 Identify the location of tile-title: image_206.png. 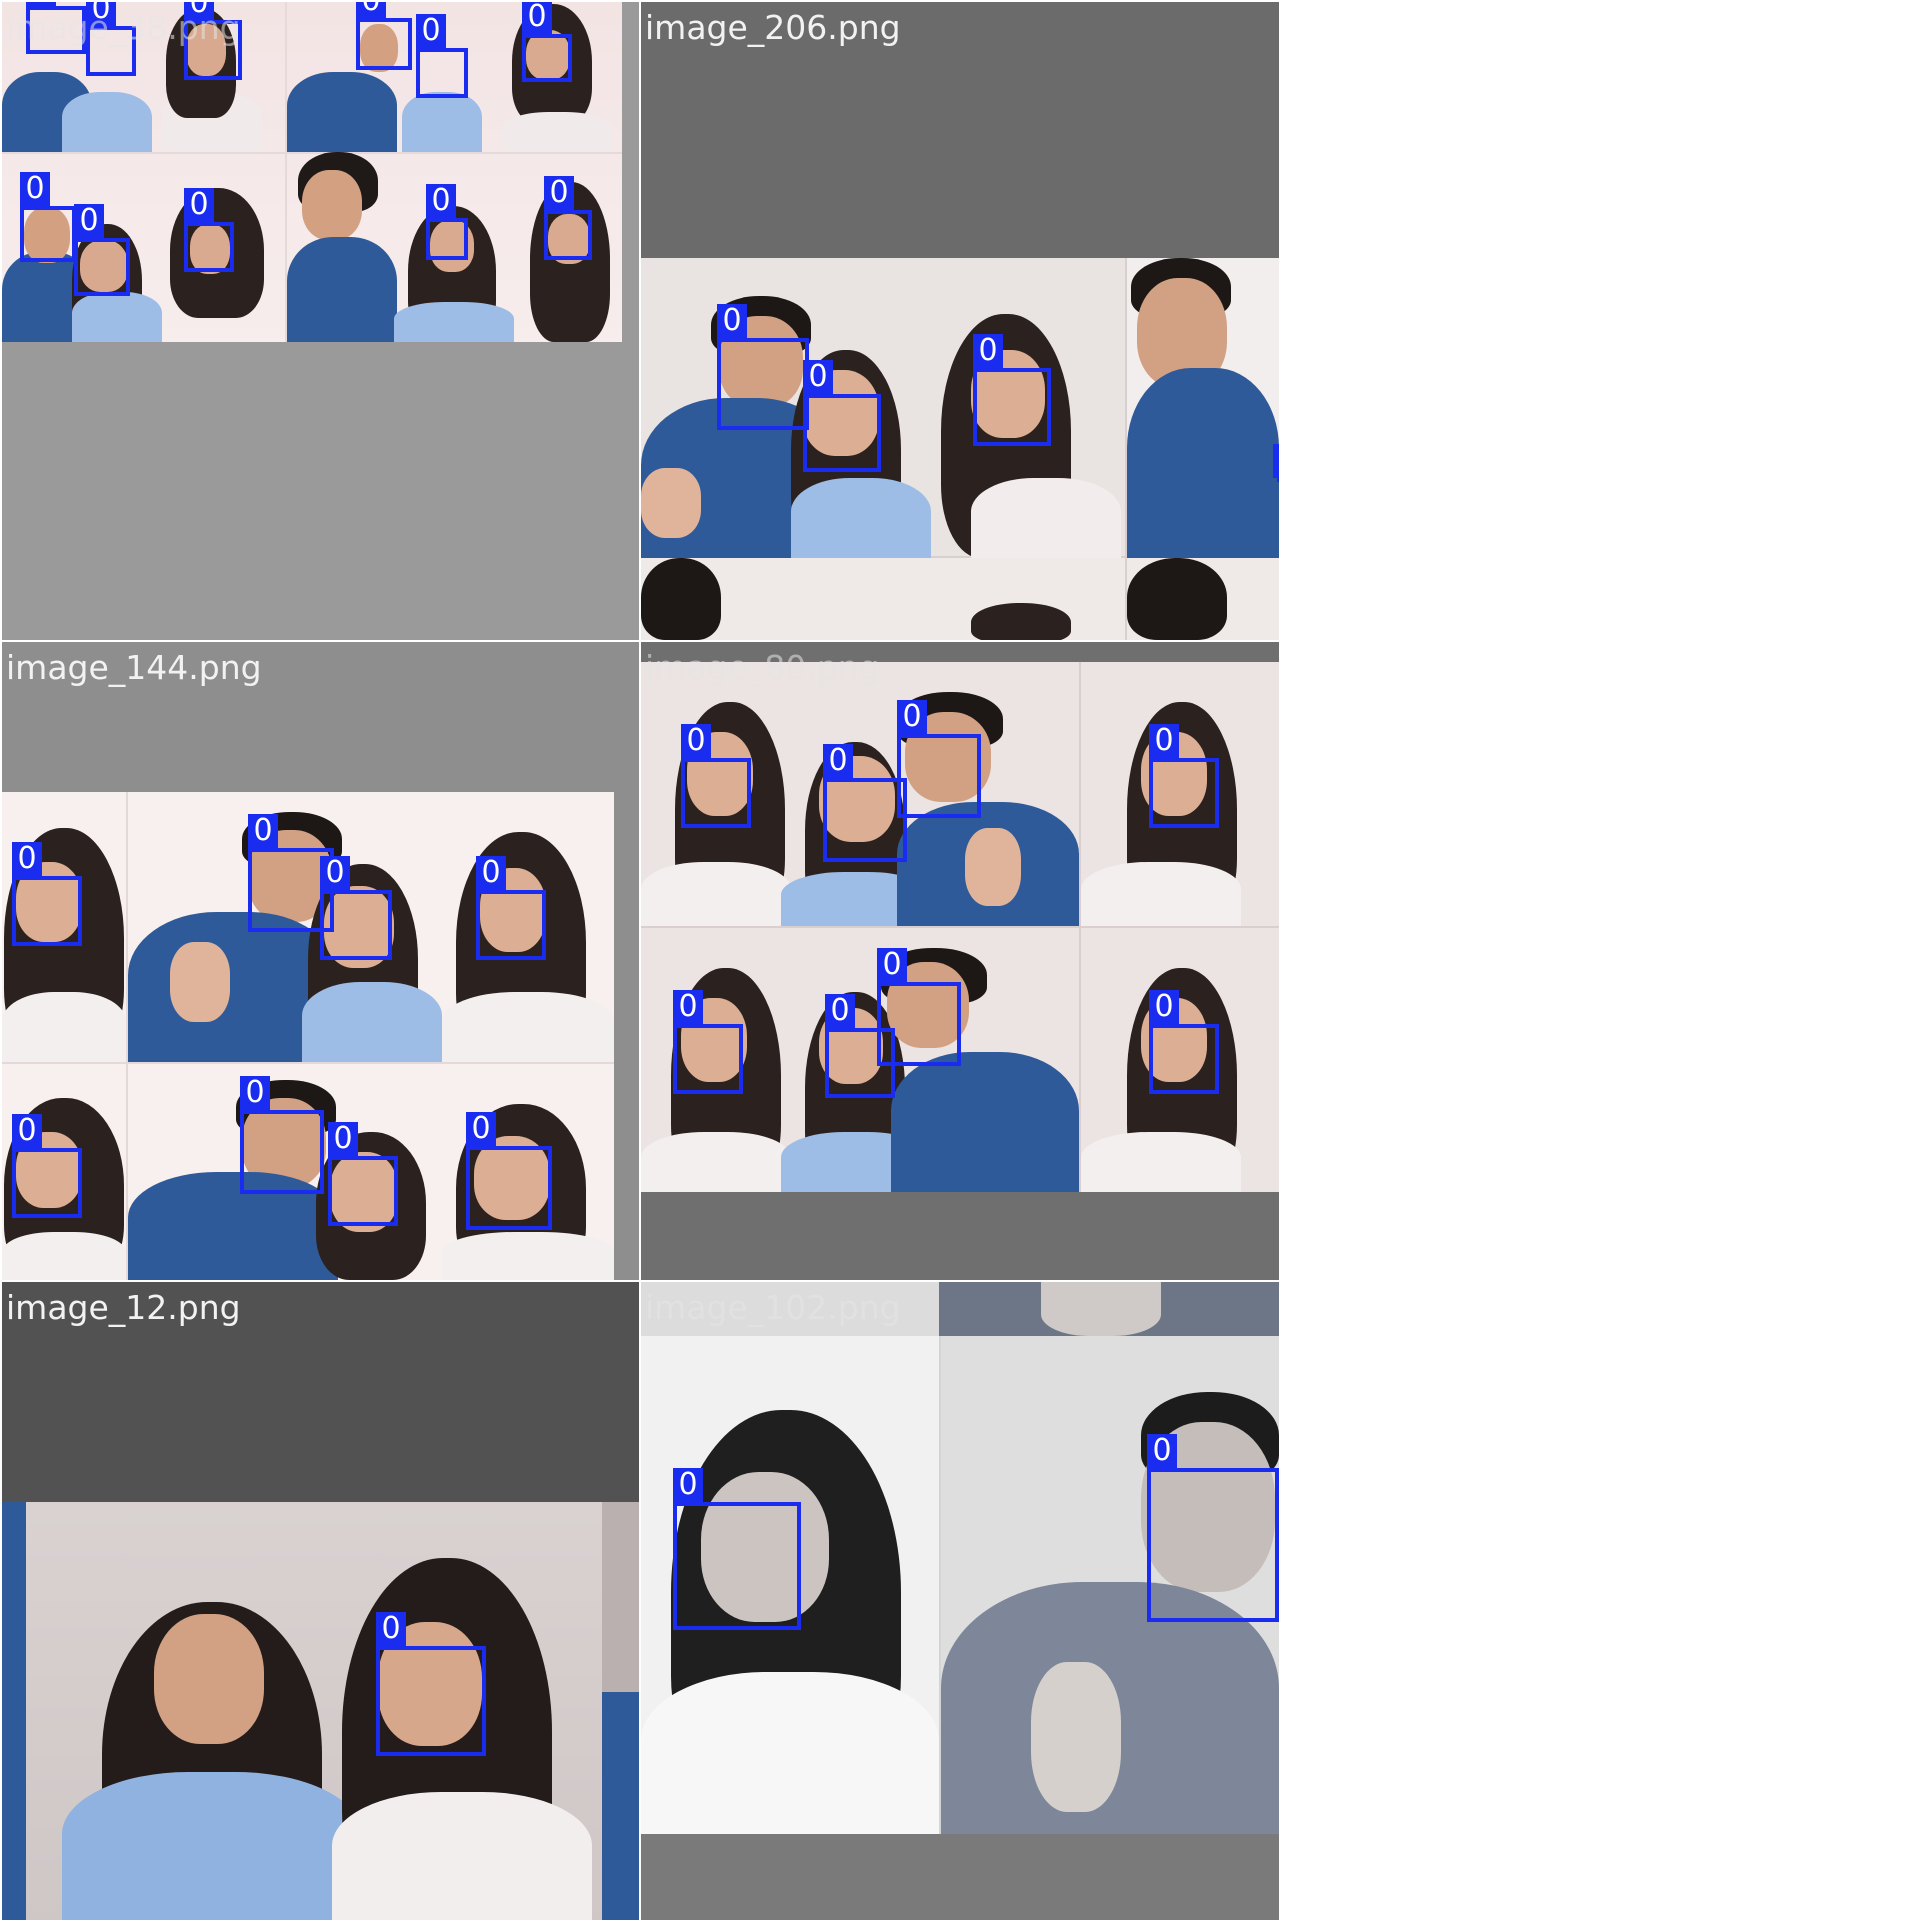
(773, 27).